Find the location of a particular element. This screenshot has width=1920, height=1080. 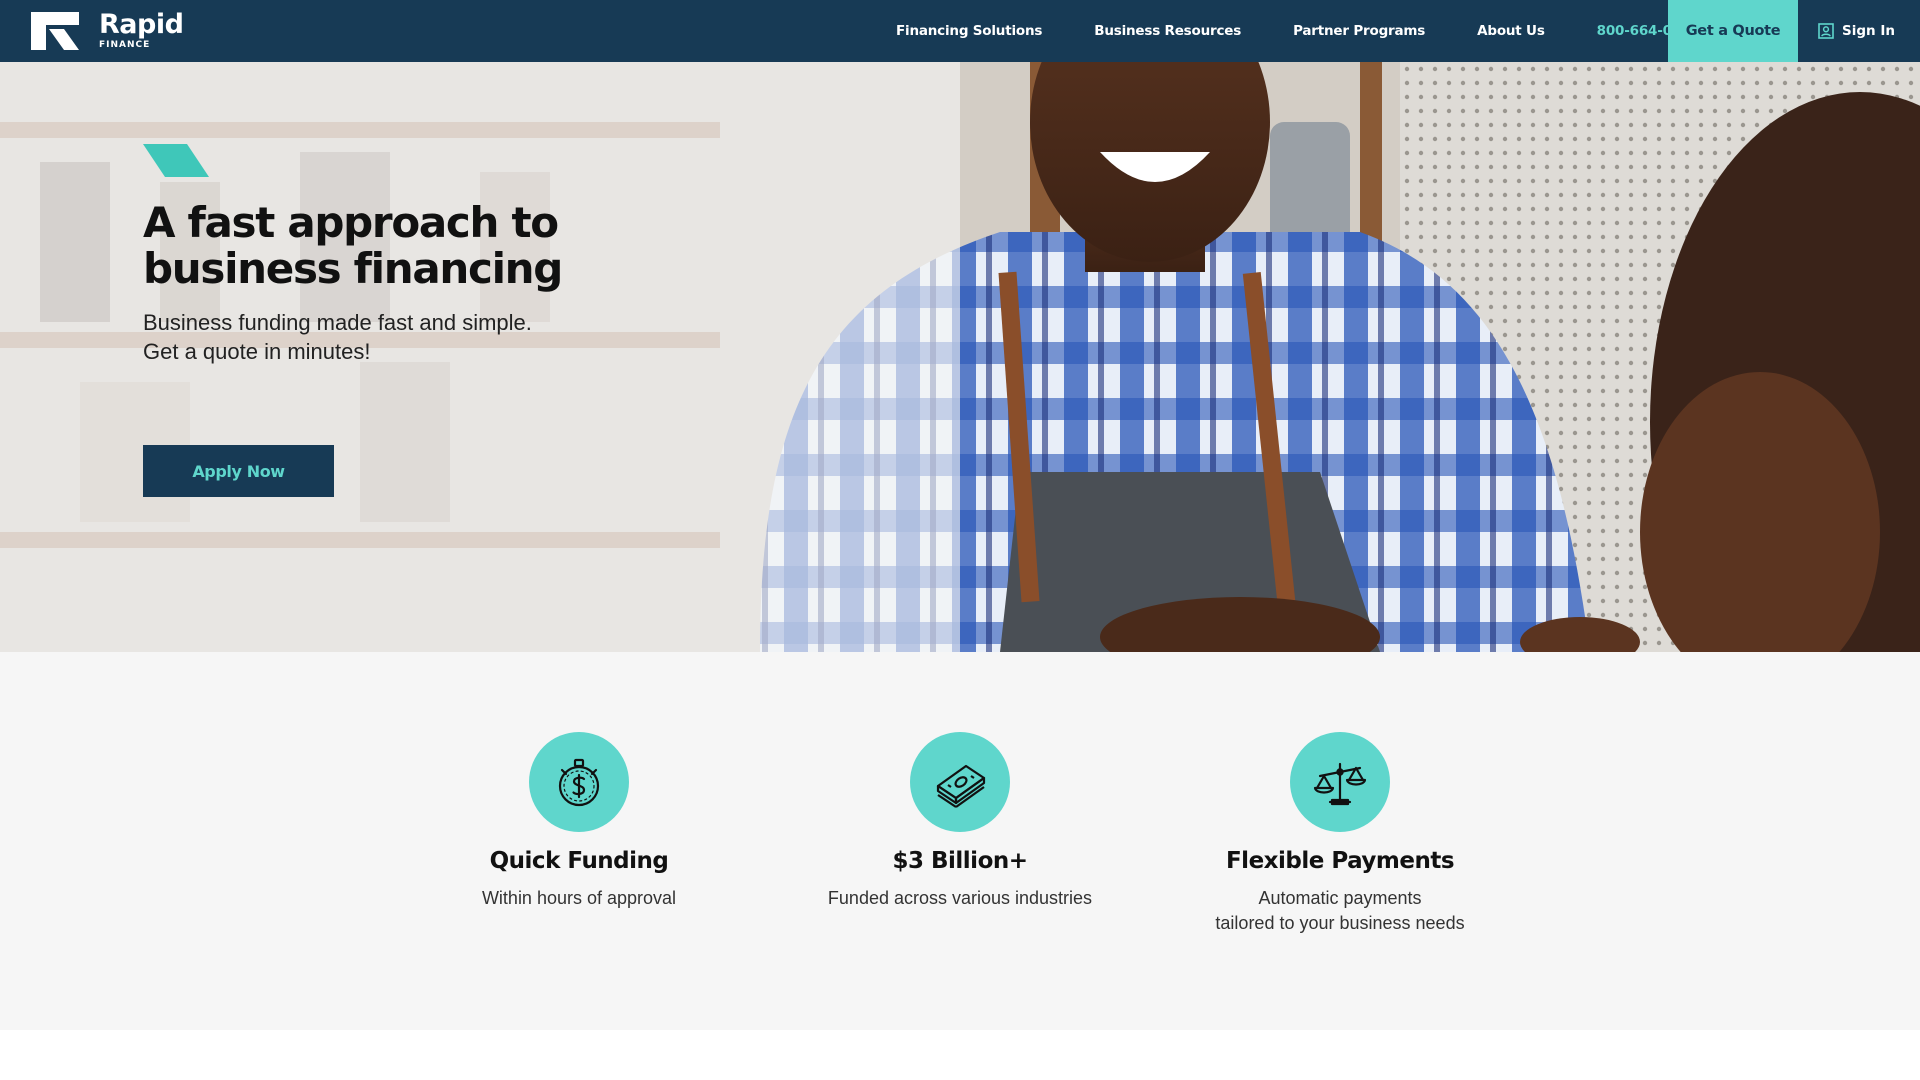

feature-description-line: Funded across various industries is located at coordinates (960, 898).